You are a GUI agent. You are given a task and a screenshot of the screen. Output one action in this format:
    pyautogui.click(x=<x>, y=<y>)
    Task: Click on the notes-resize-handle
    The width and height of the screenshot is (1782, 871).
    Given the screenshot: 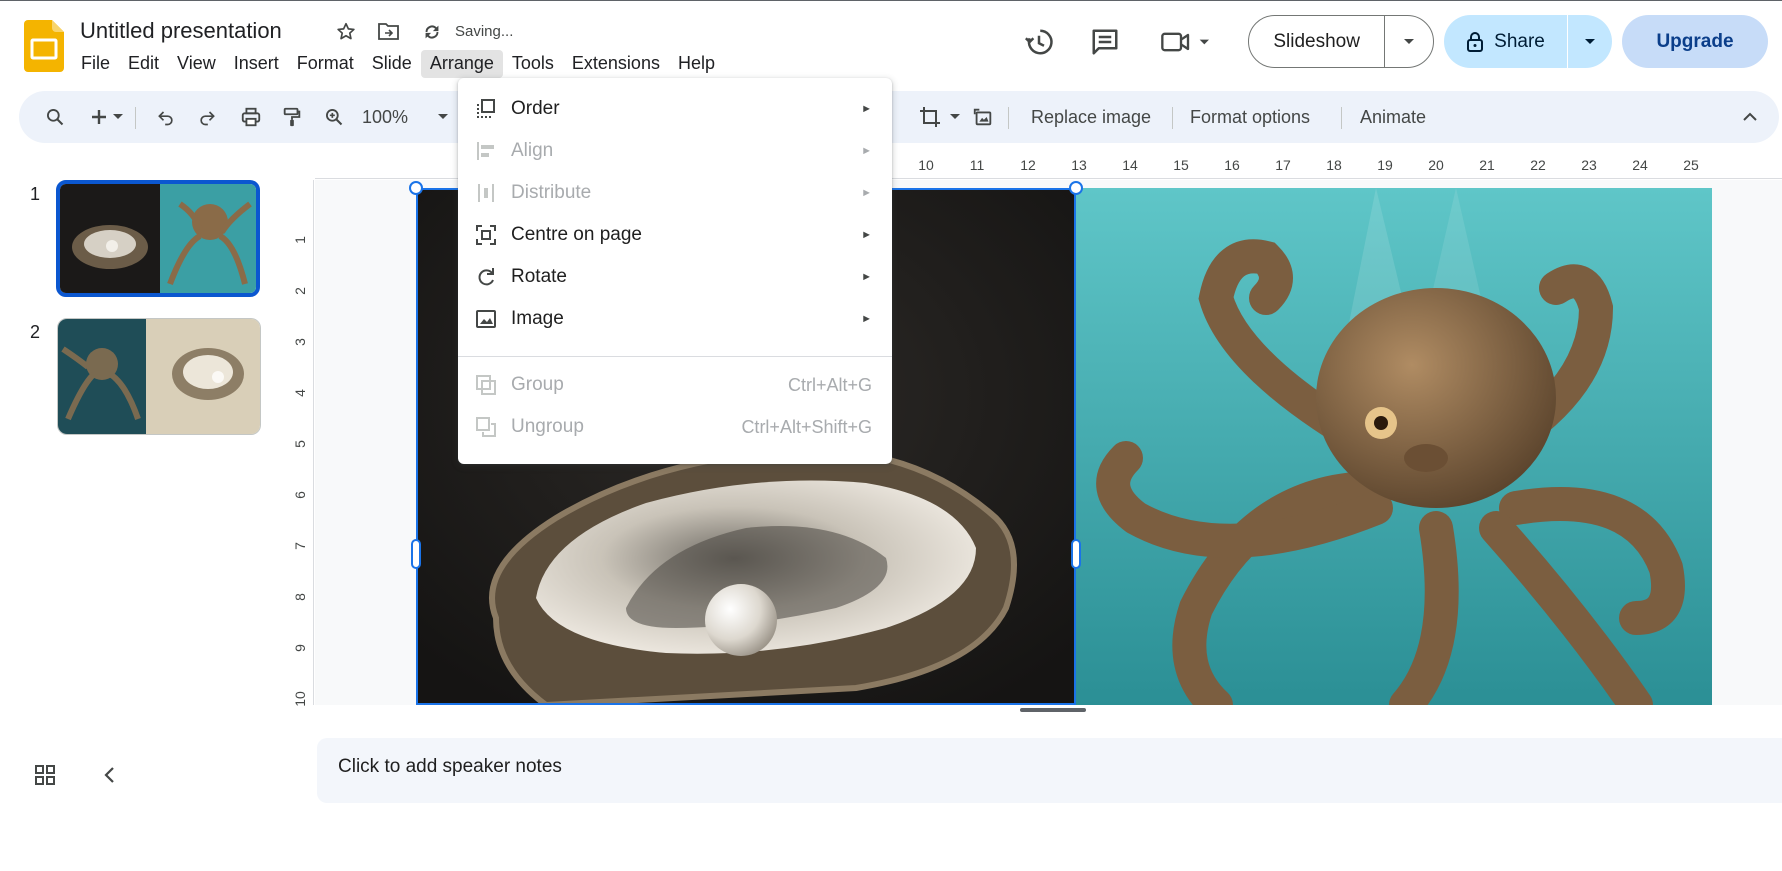 What is the action you would take?
    pyautogui.click(x=1053, y=710)
    